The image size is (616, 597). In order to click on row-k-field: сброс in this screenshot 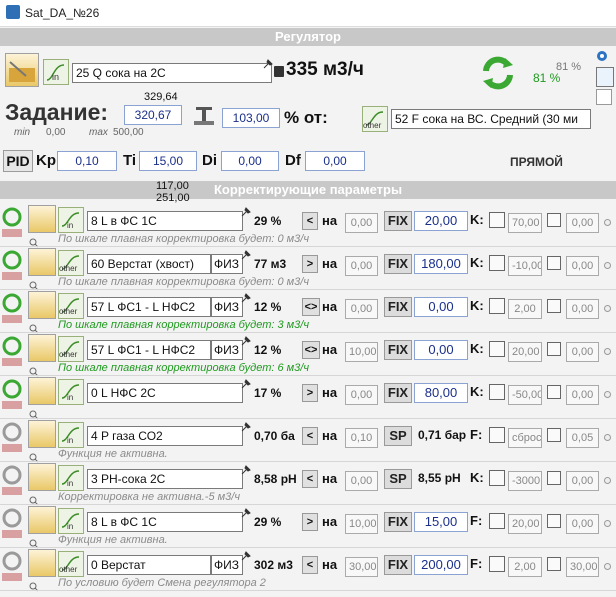, I will do `click(525, 438)`.